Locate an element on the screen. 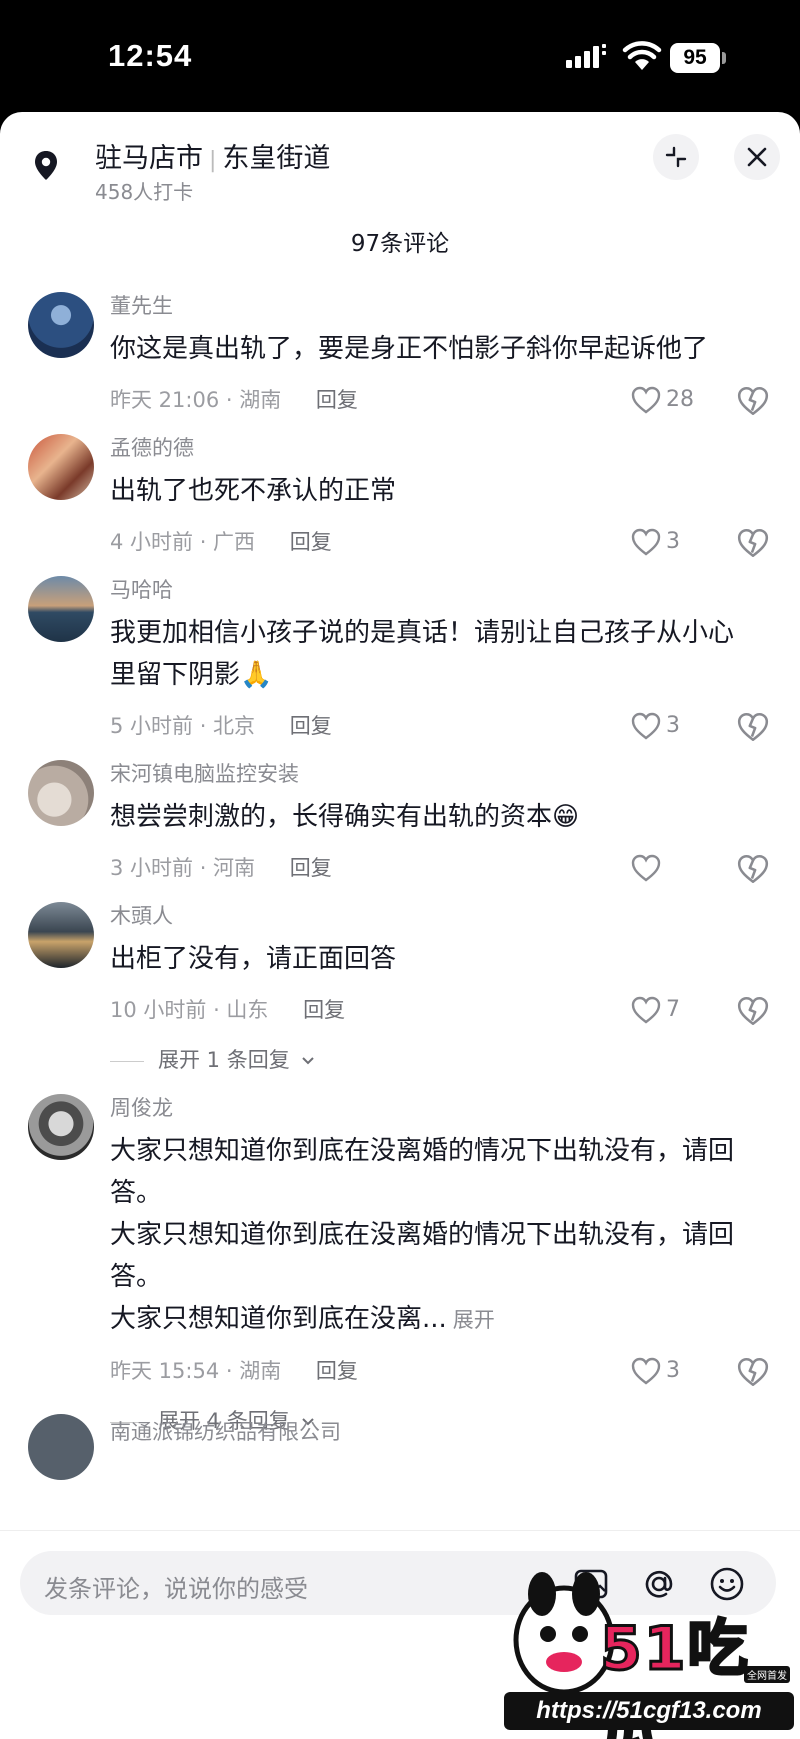 The image size is (800, 1739). like-button is located at coordinates (648, 868).